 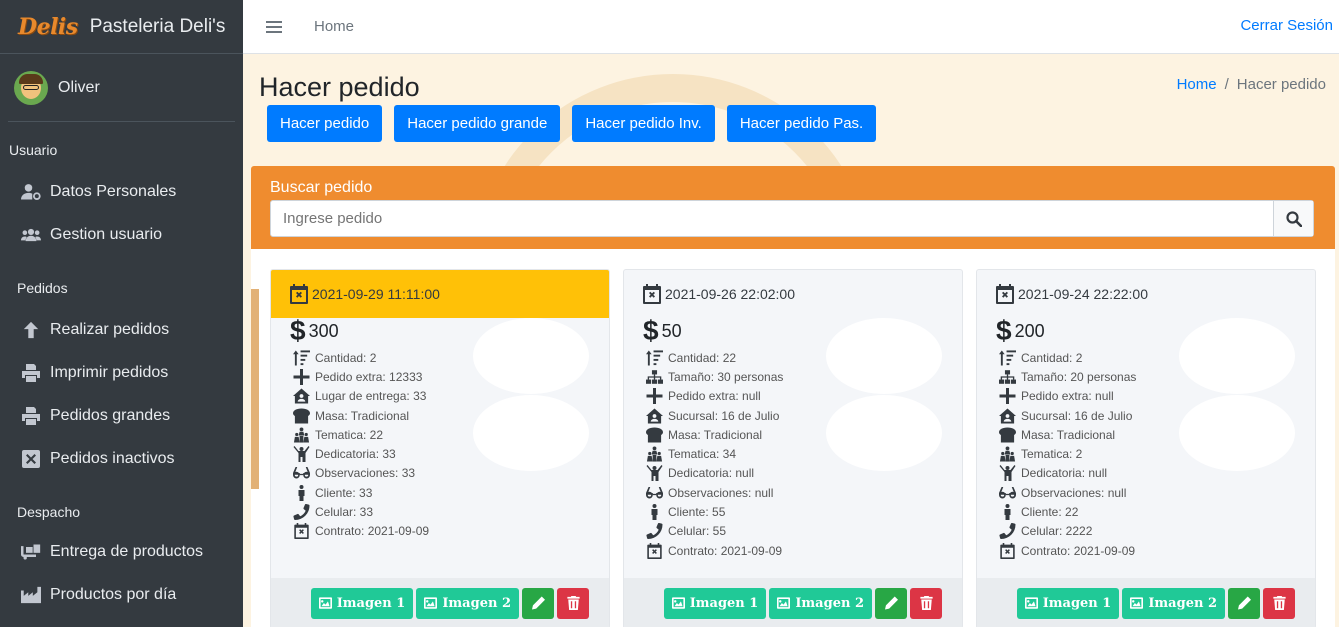 What do you see at coordinates (433, 603) in the screenshot?
I see `image-icon` at bounding box center [433, 603].